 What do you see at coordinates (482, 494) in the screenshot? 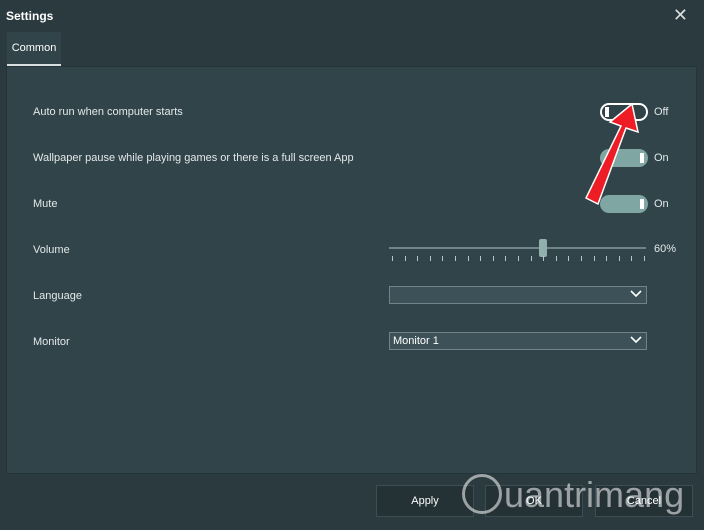
I see `lightbulb-icon` at bounding box center [482, 494].